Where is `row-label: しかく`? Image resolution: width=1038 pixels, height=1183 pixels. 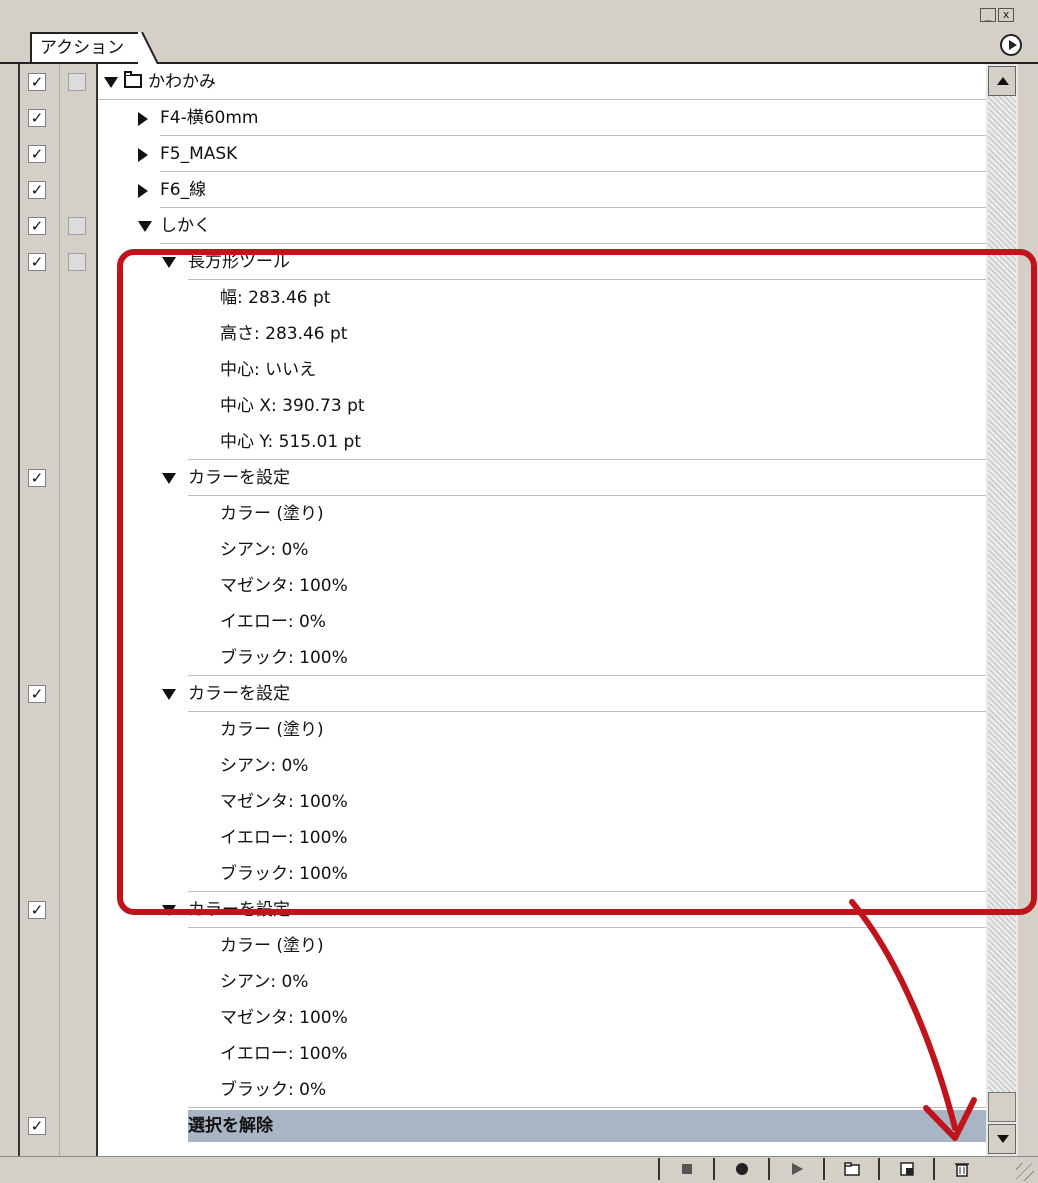 row-label: しかく is located at coordinates (185, 226).